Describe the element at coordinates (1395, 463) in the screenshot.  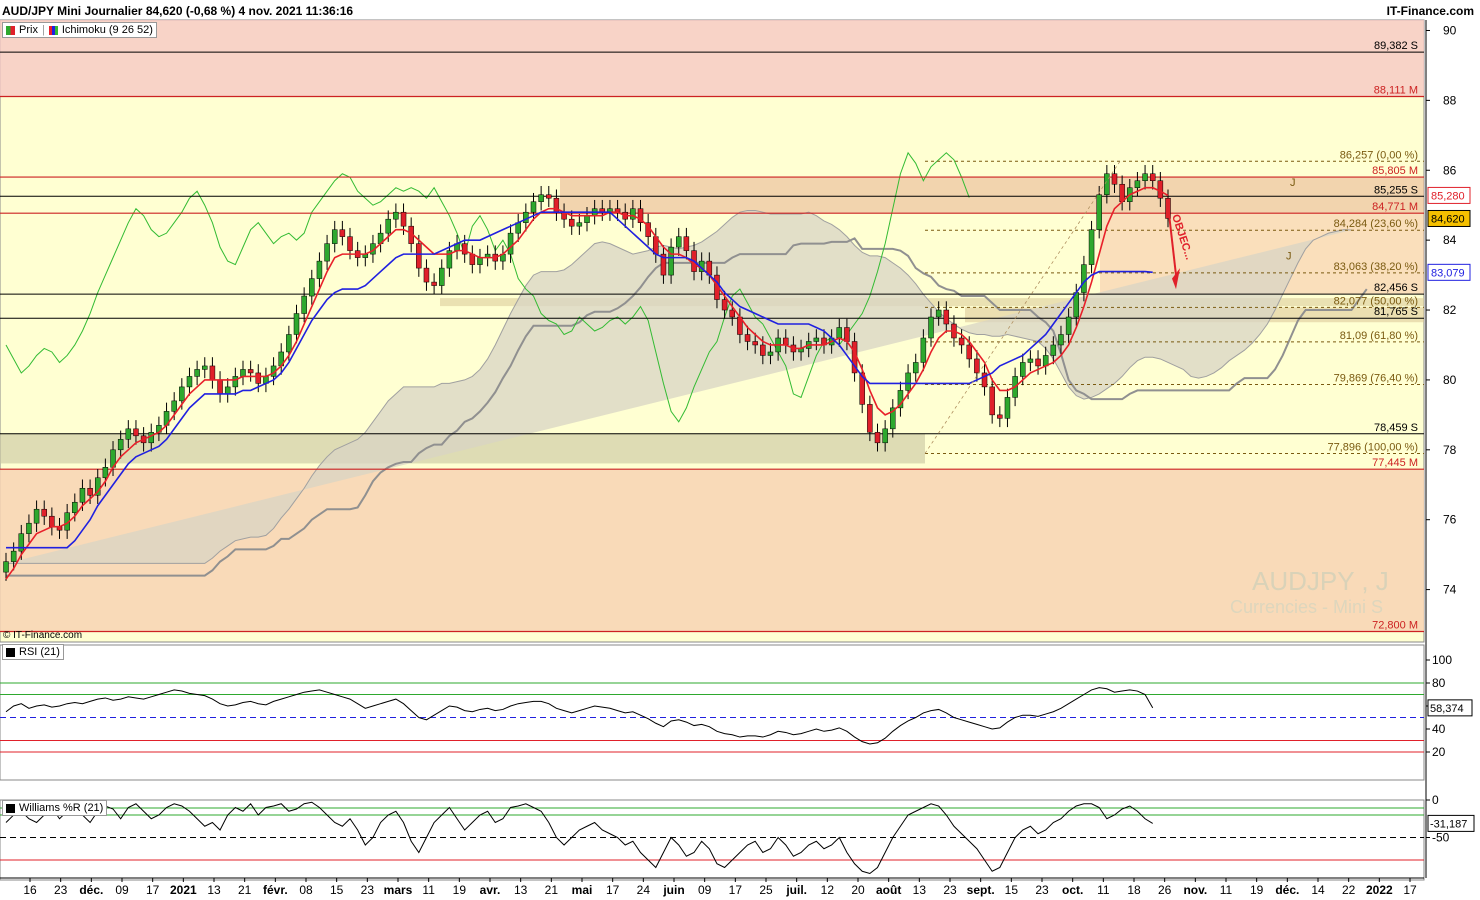
I see `price-level-label: 77,445 M` at that location.